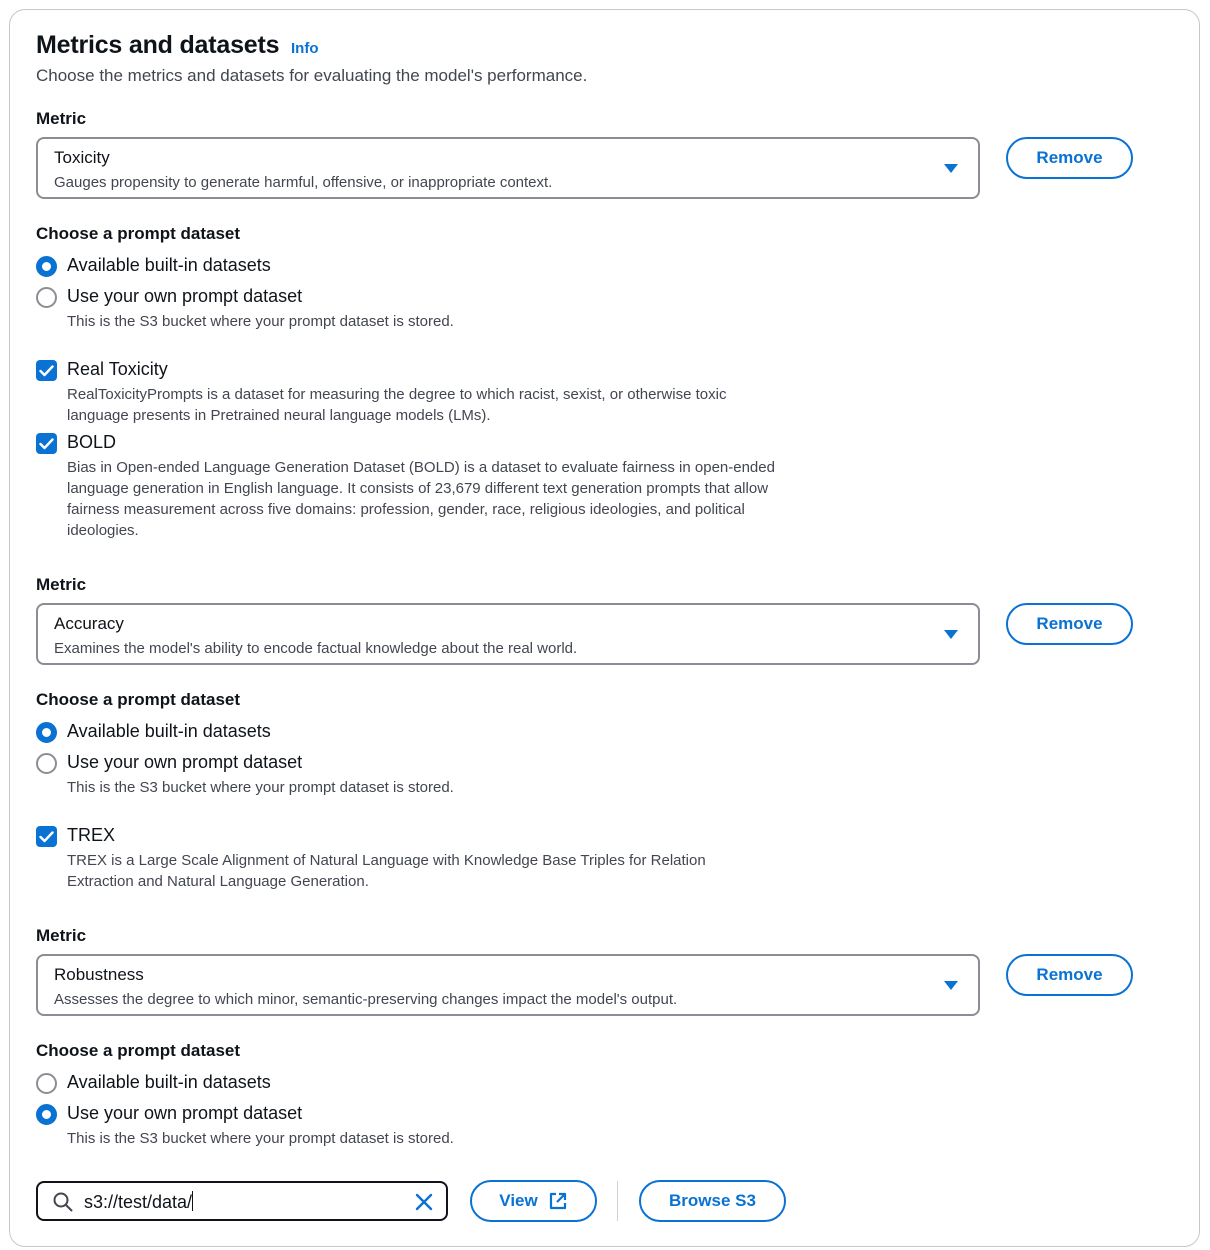 This screenshot has height=1250, width=1210. I want to click on remove-metric-robustness-button: Remove, so click(1069, 975).